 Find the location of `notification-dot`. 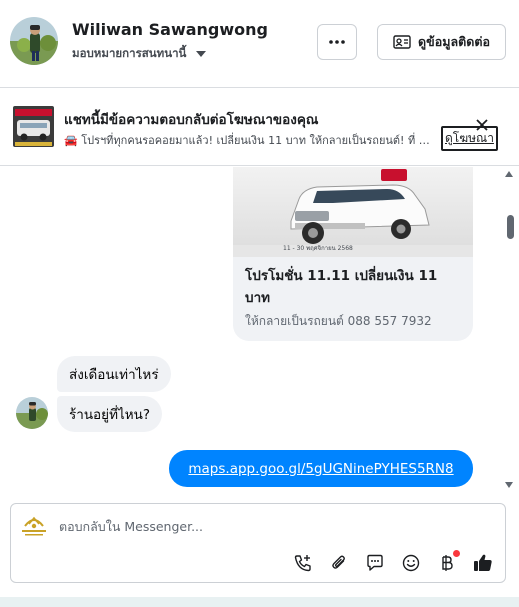

notification-dot is located at coordinates (456, 553).